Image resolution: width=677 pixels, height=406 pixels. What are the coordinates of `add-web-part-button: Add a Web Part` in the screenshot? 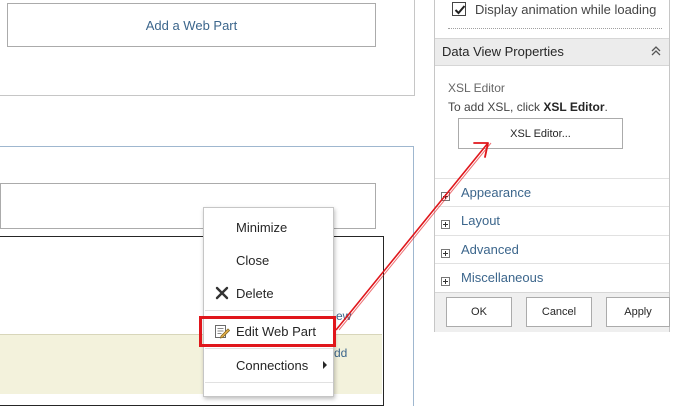 It's located at (191, 25).